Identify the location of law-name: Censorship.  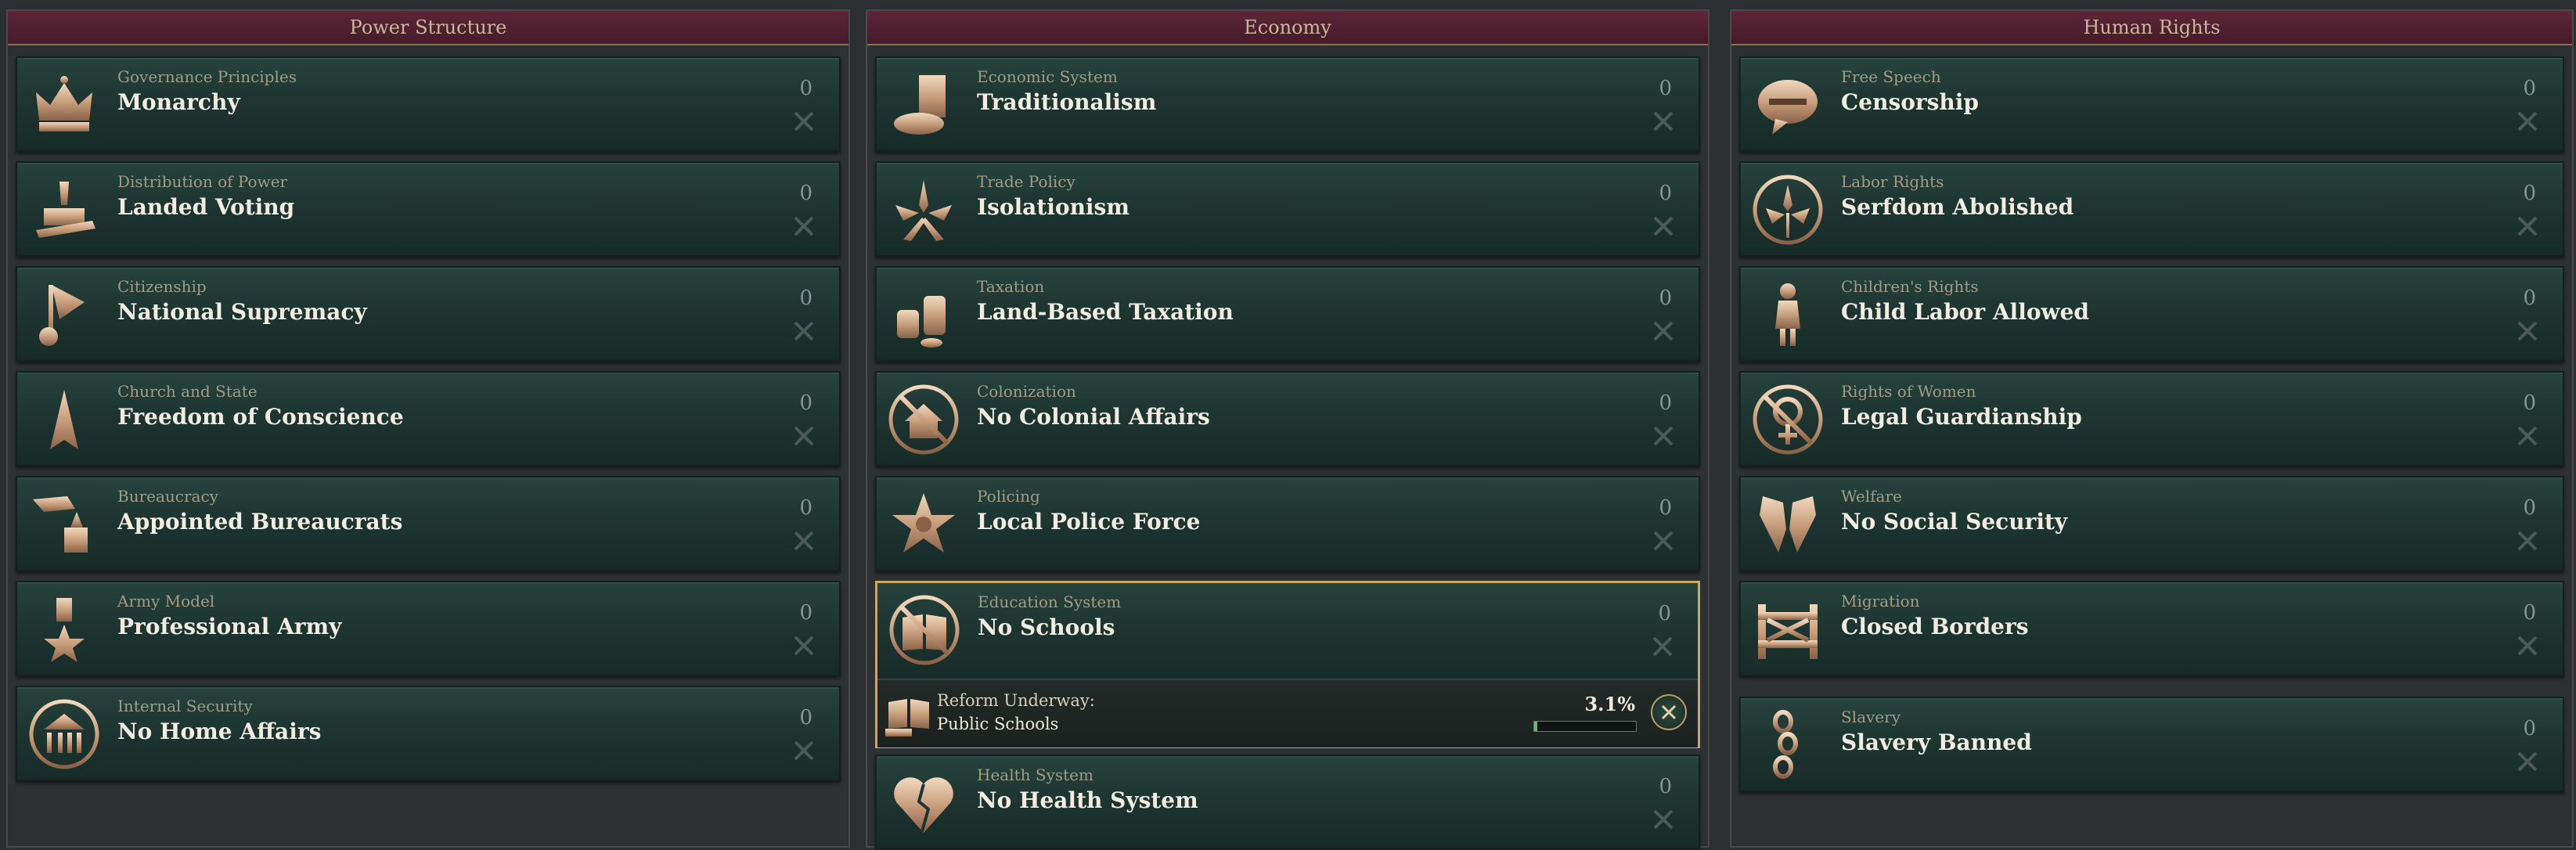
(1910, 102).